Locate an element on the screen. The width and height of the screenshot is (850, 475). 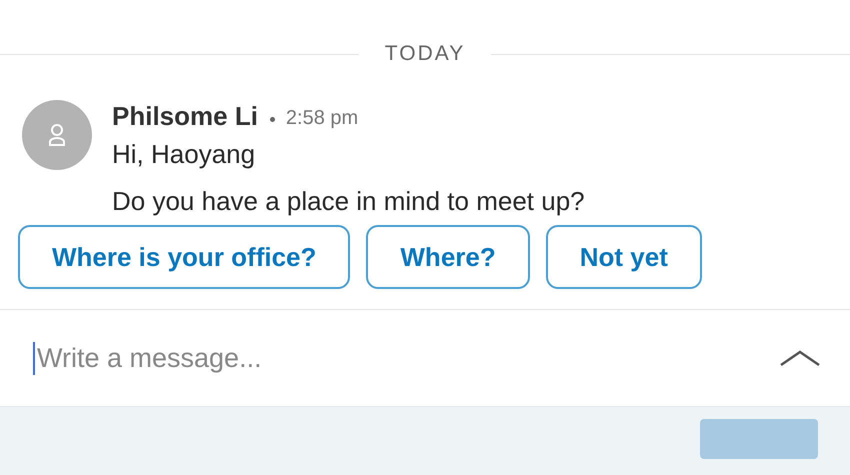
quick-reply-button: Where? is located at coordinates (448, 257).